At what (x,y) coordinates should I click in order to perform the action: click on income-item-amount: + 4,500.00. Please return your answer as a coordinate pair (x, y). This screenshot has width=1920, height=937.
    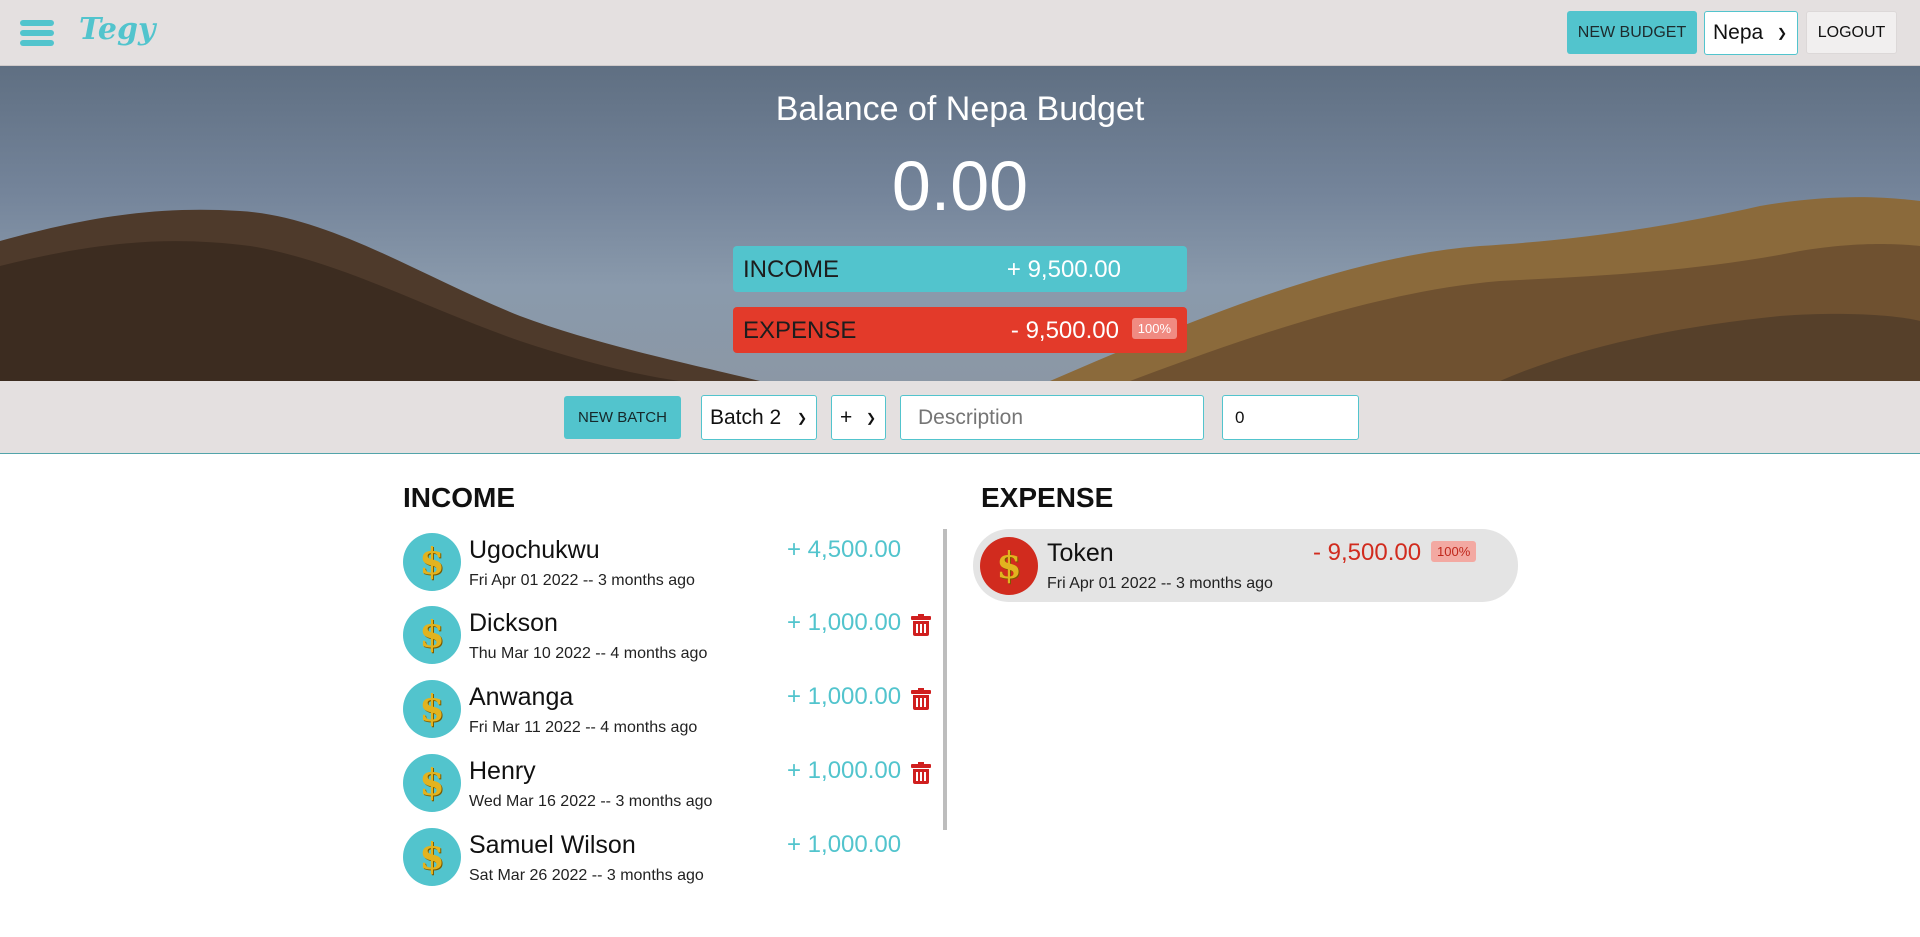
    Looking at the image, I should click on (844, 549).